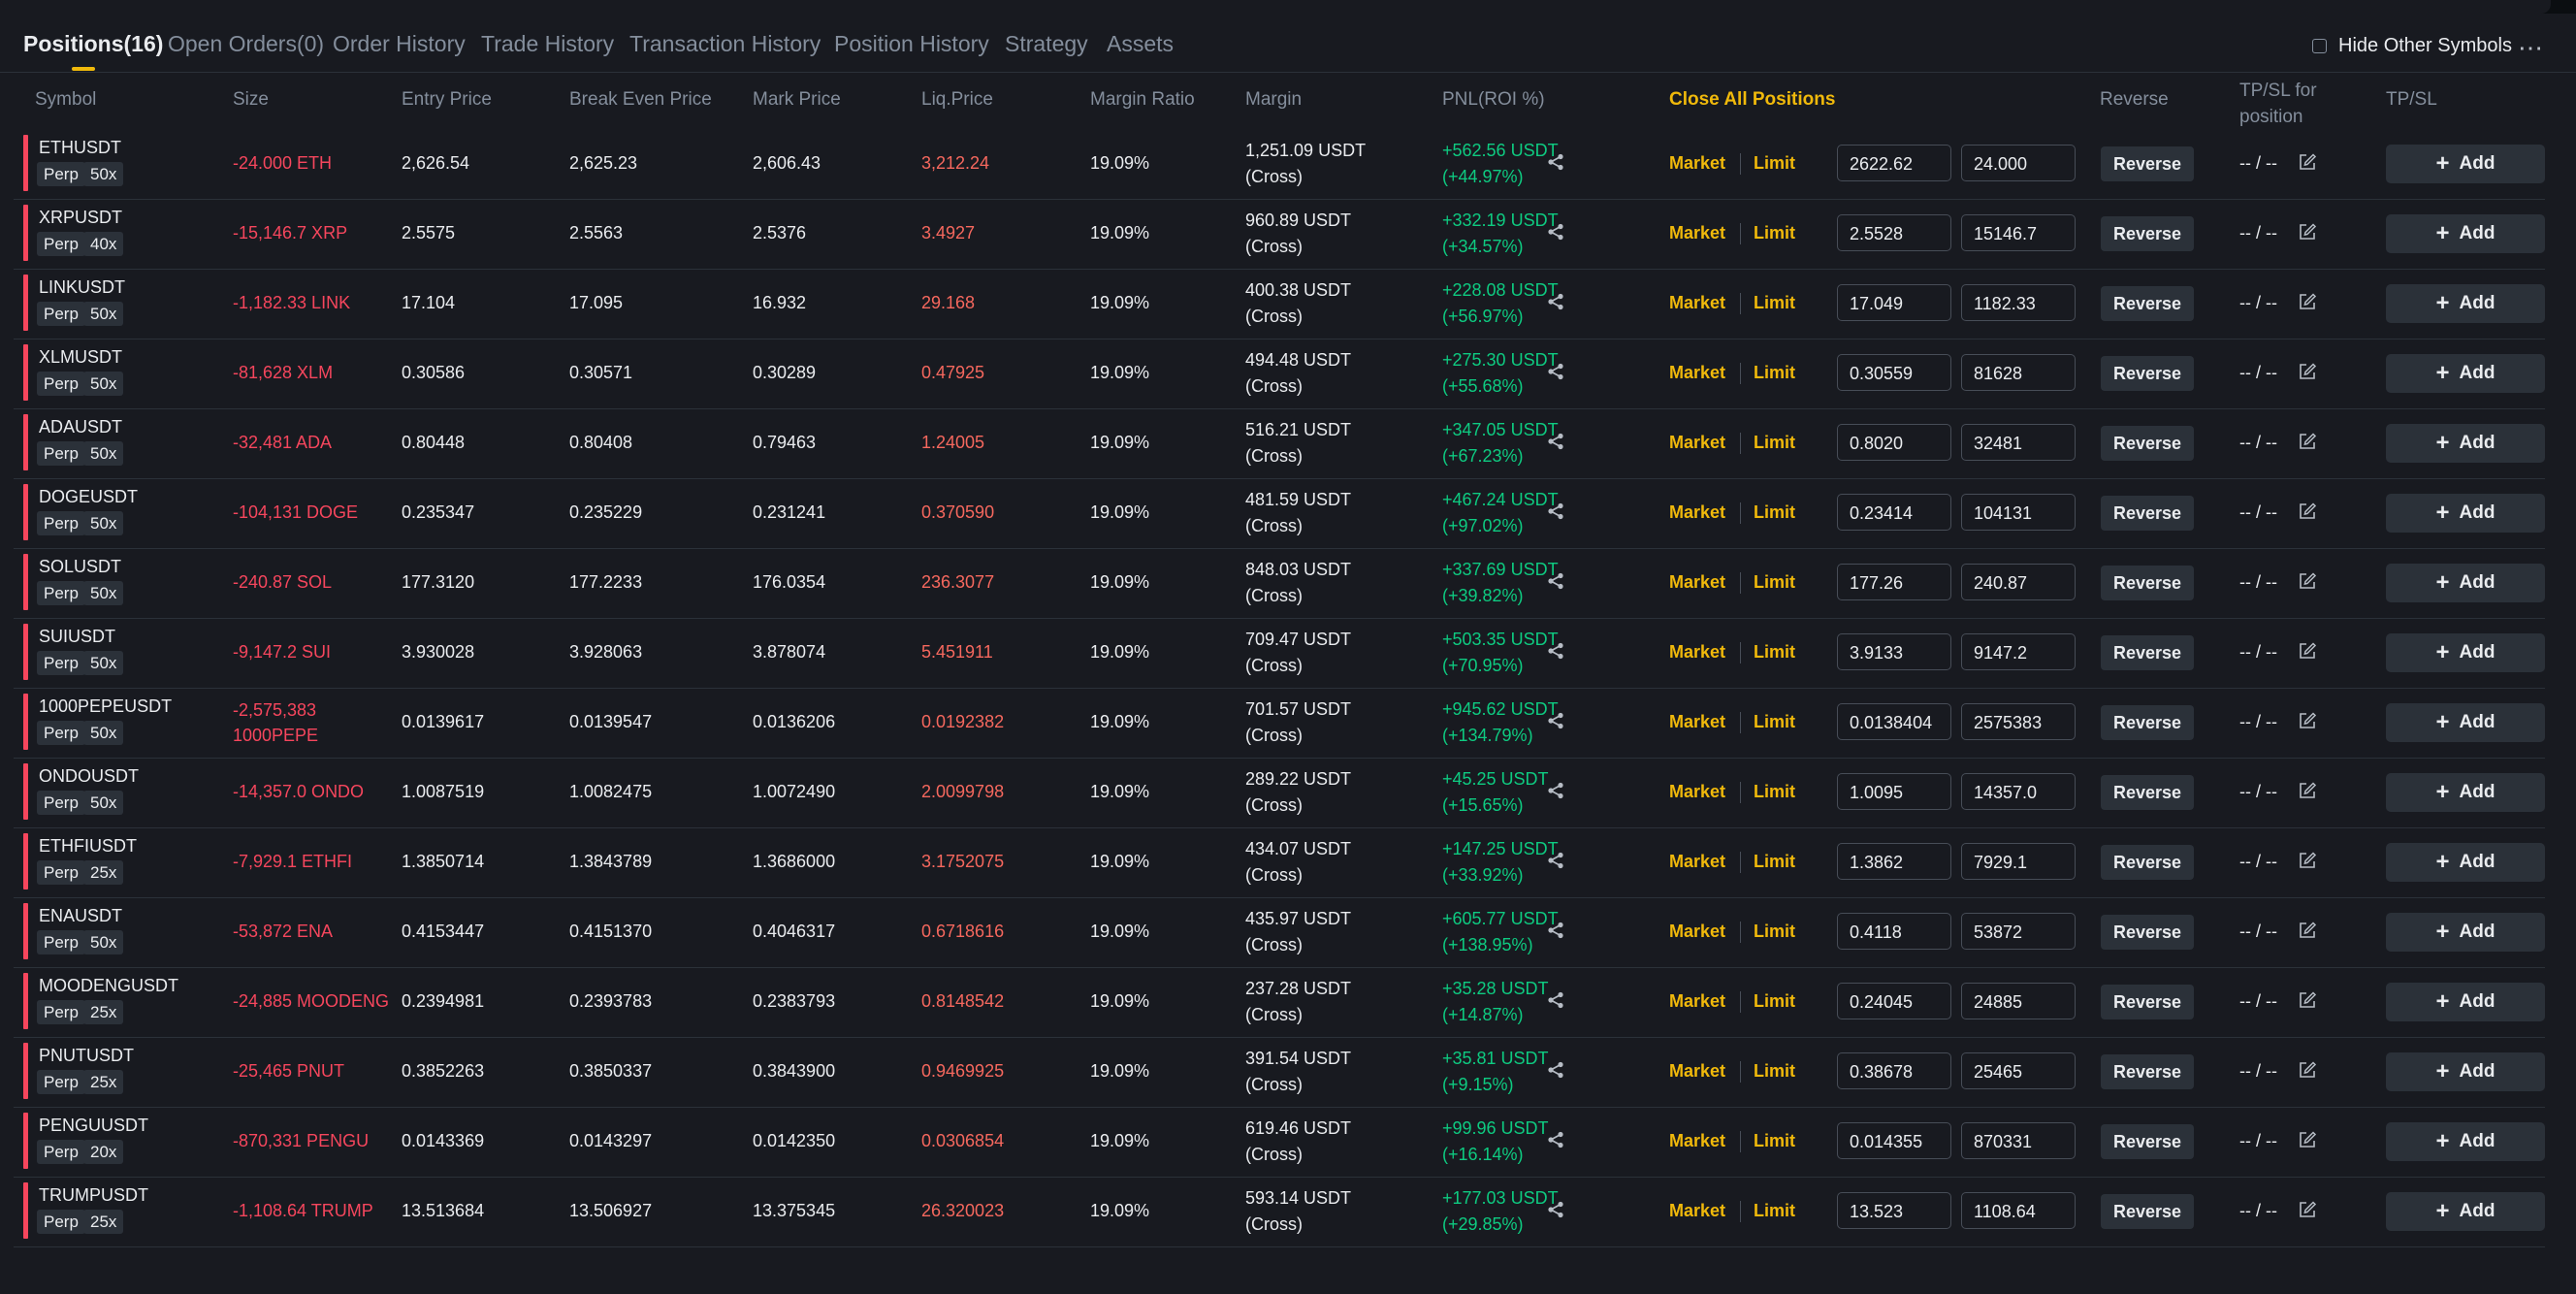  Describe the element at coordinates (911, 44) in the screenshot. I see `tab-position-history: Position History` at that location.